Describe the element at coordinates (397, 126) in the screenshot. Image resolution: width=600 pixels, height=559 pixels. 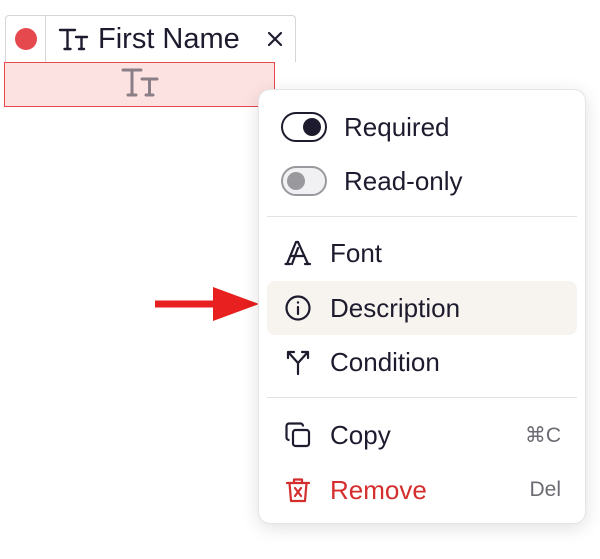
I see `menu-item-label: Required` at that location.